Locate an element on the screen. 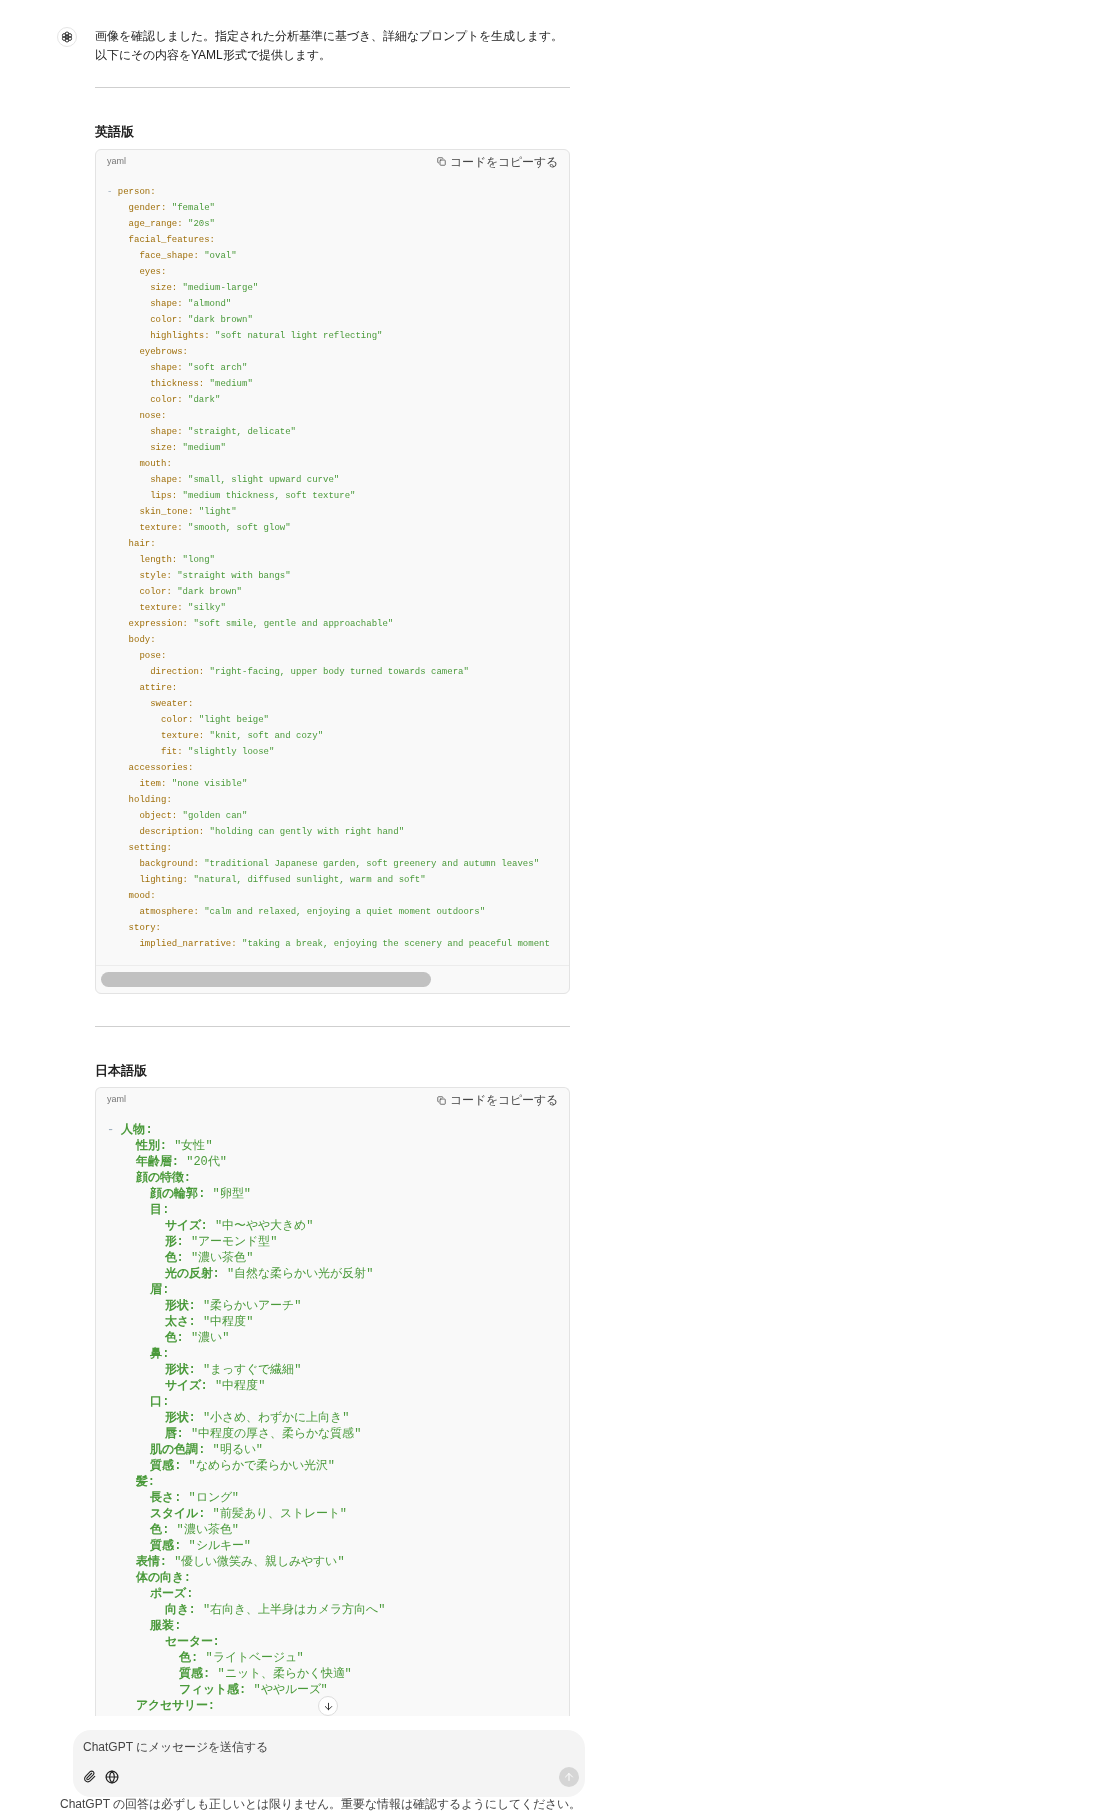  code-line: 眉: is located at coordinates (160, 1290).